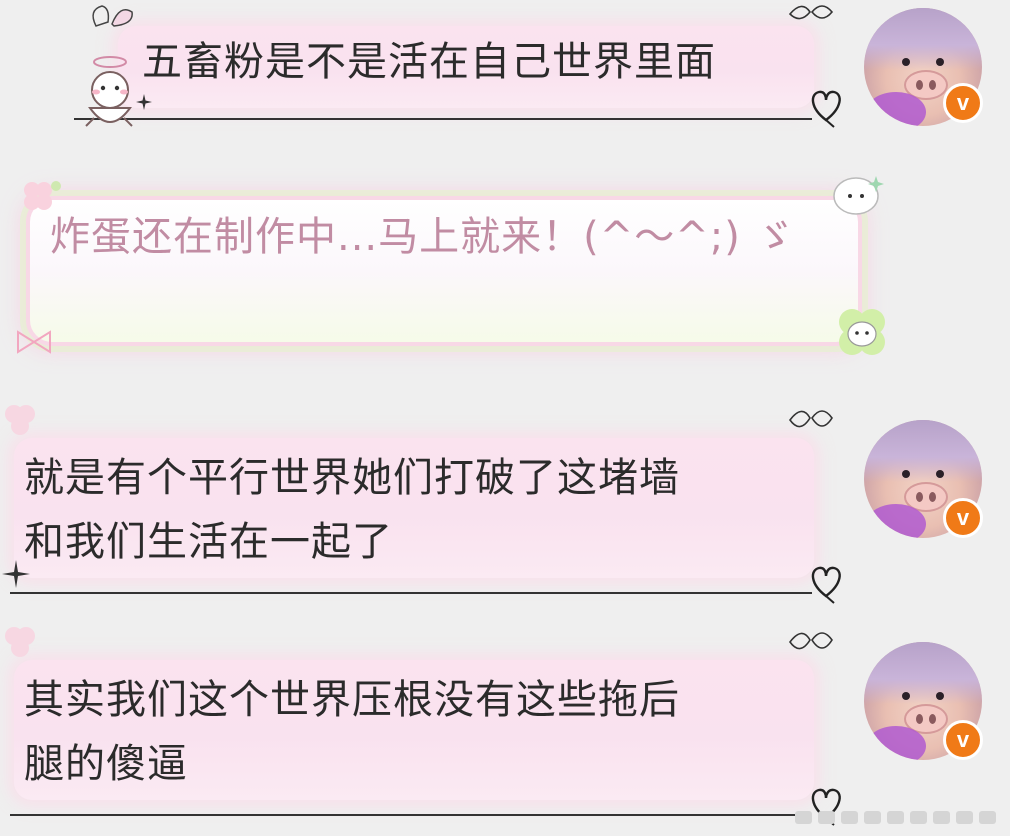 This screenshot has height=836, width=1010. Describe the element at coordinates (429, 62) in the screenshot. I see `message-text: 五畜粉是不是活在自己世界里面` at that location.